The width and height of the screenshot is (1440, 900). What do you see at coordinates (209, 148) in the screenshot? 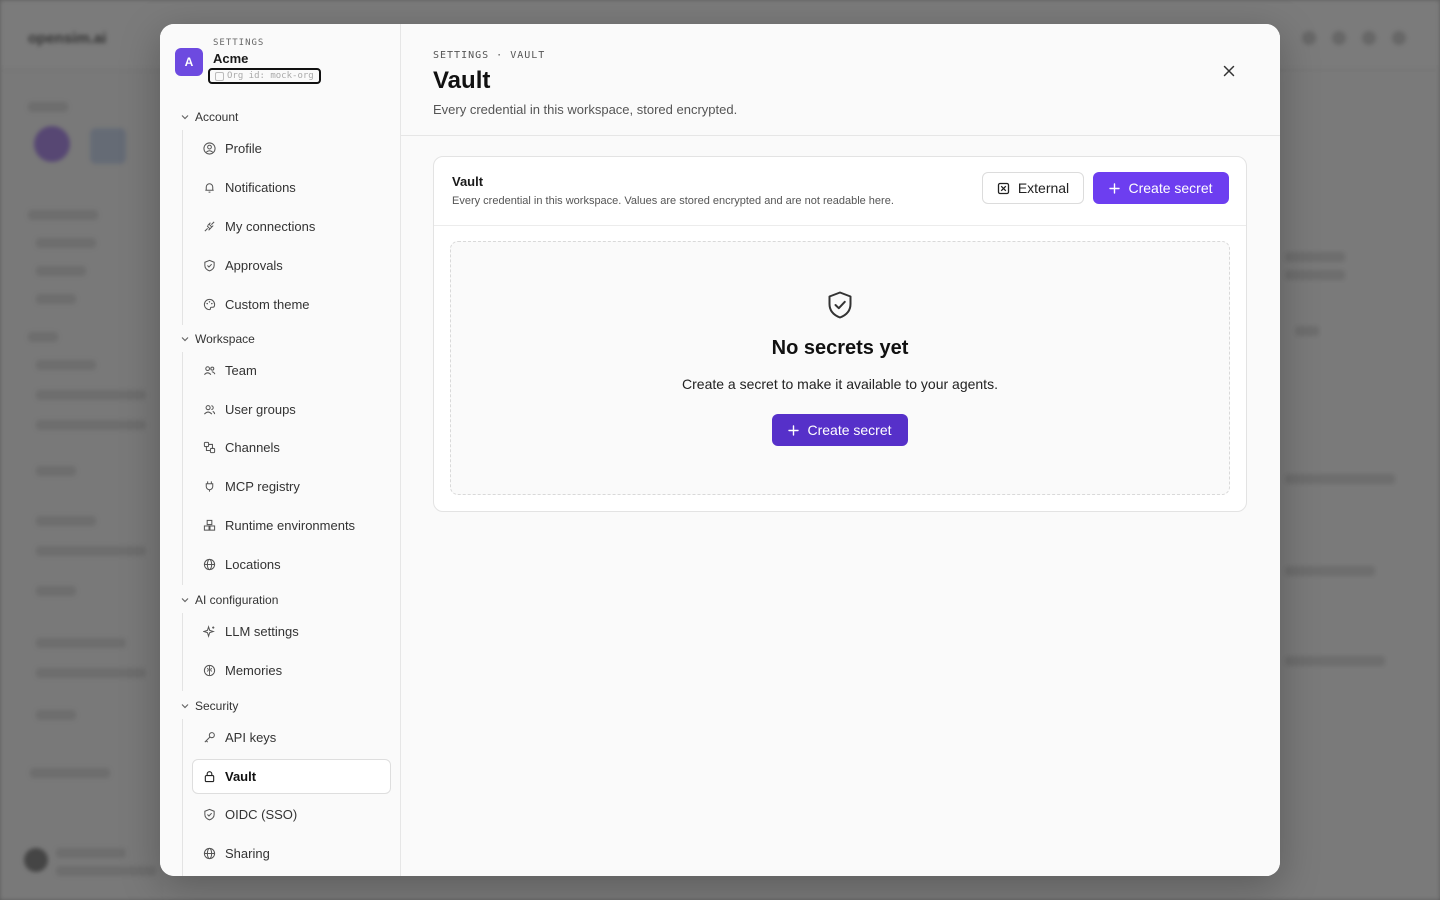
I see `user-circle-icon` at bounding box center [209, 148].